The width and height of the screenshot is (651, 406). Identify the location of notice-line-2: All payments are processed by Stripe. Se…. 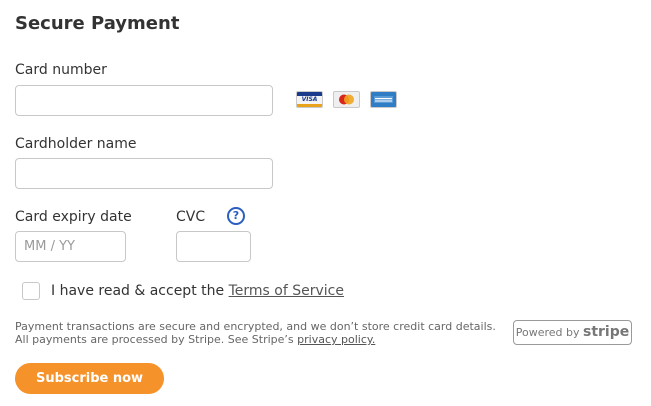
(255, 339).